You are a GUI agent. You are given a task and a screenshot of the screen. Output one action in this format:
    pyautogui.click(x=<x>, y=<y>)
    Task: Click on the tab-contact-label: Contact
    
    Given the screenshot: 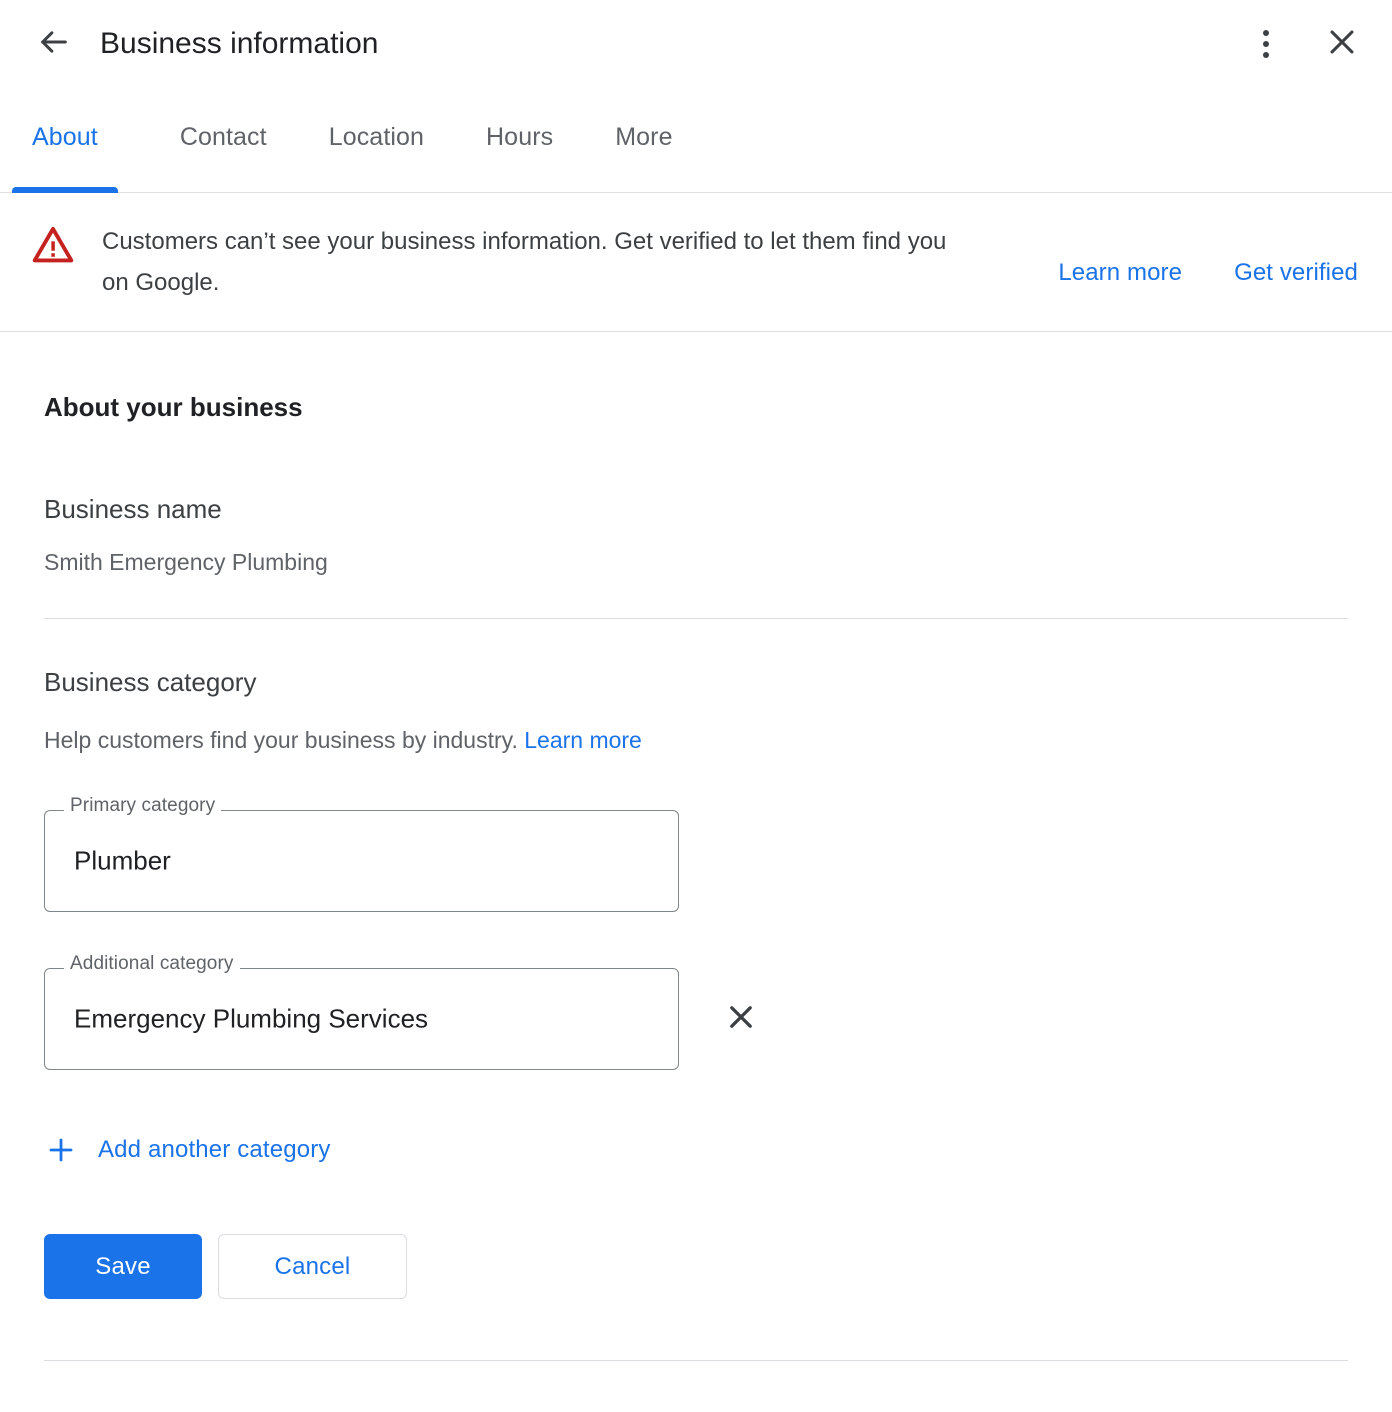 What is the action you would take?
    pyautogui.click(x=223, y=137)
    